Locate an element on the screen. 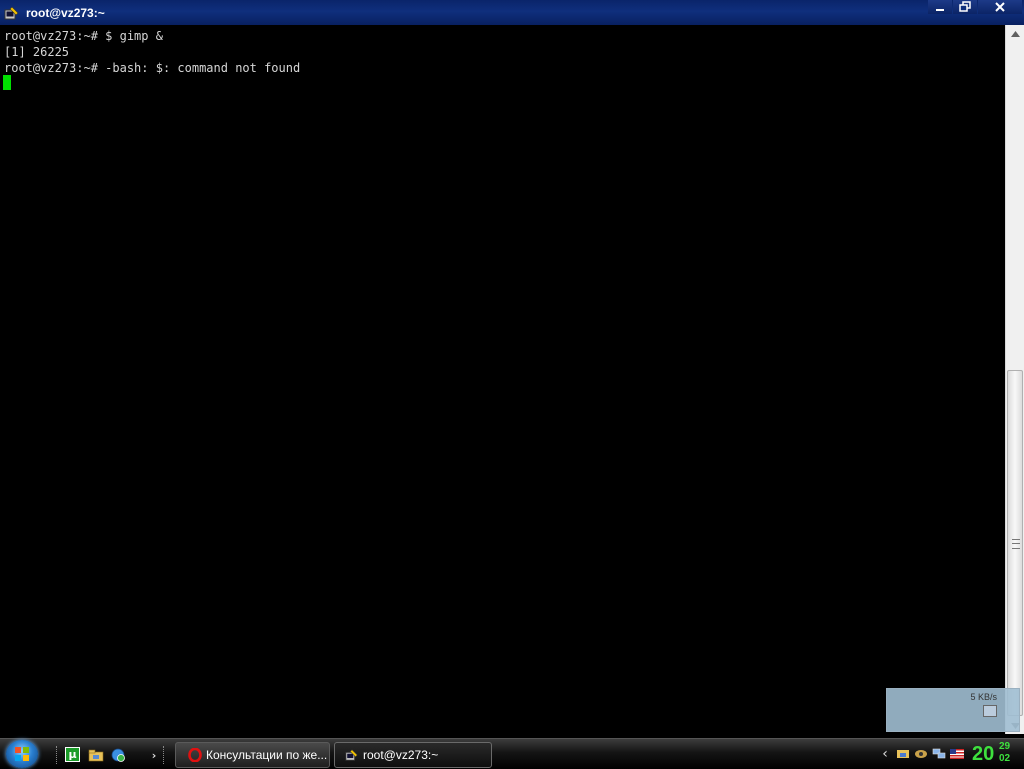 The width and height of the screenshot is (1024, 769). scroll-up-button is located at coordinates (1015, 33).